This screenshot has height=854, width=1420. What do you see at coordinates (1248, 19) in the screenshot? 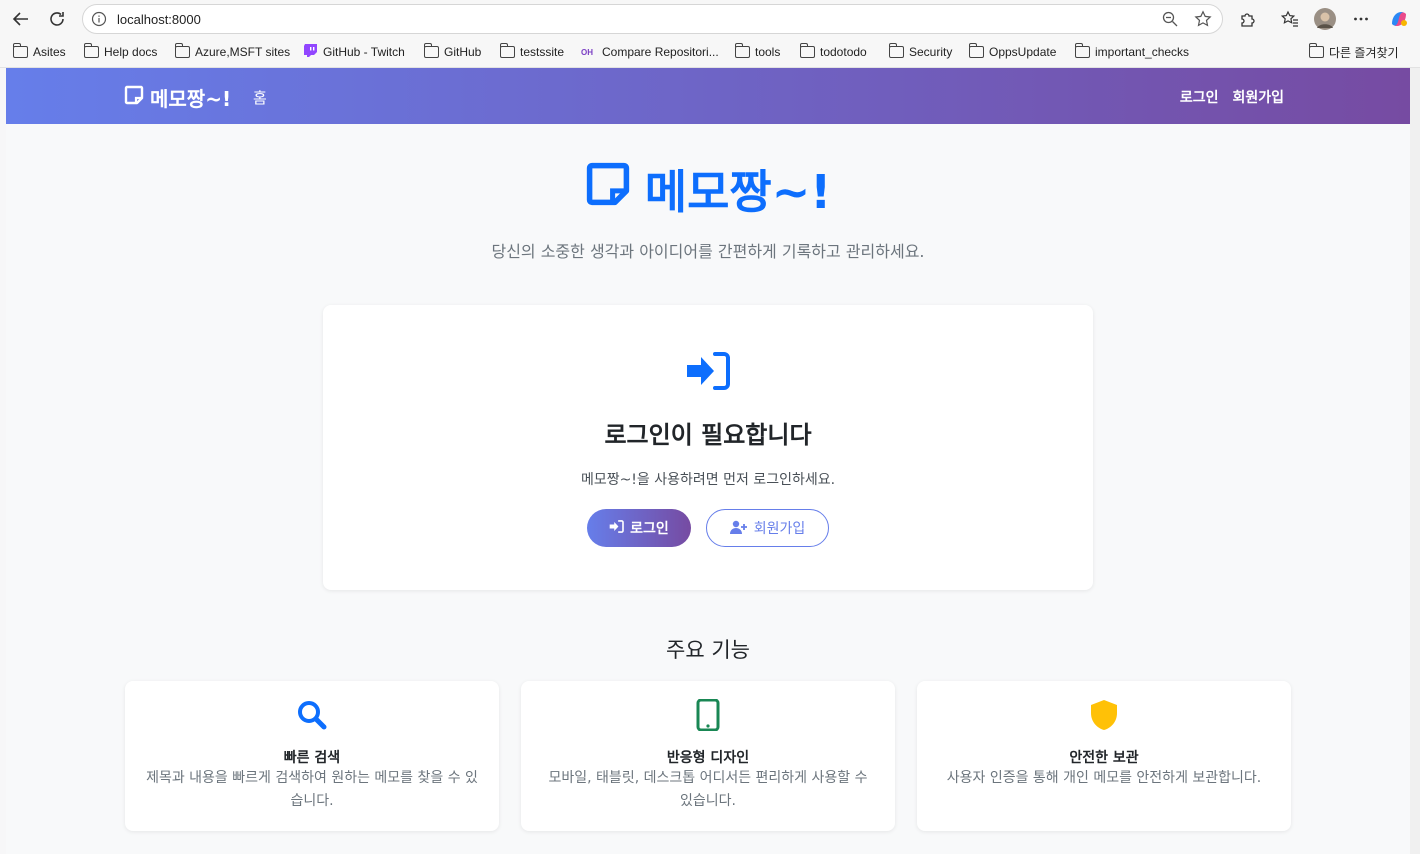
I see `extensions-icon` at bounding box center [1248, 19].